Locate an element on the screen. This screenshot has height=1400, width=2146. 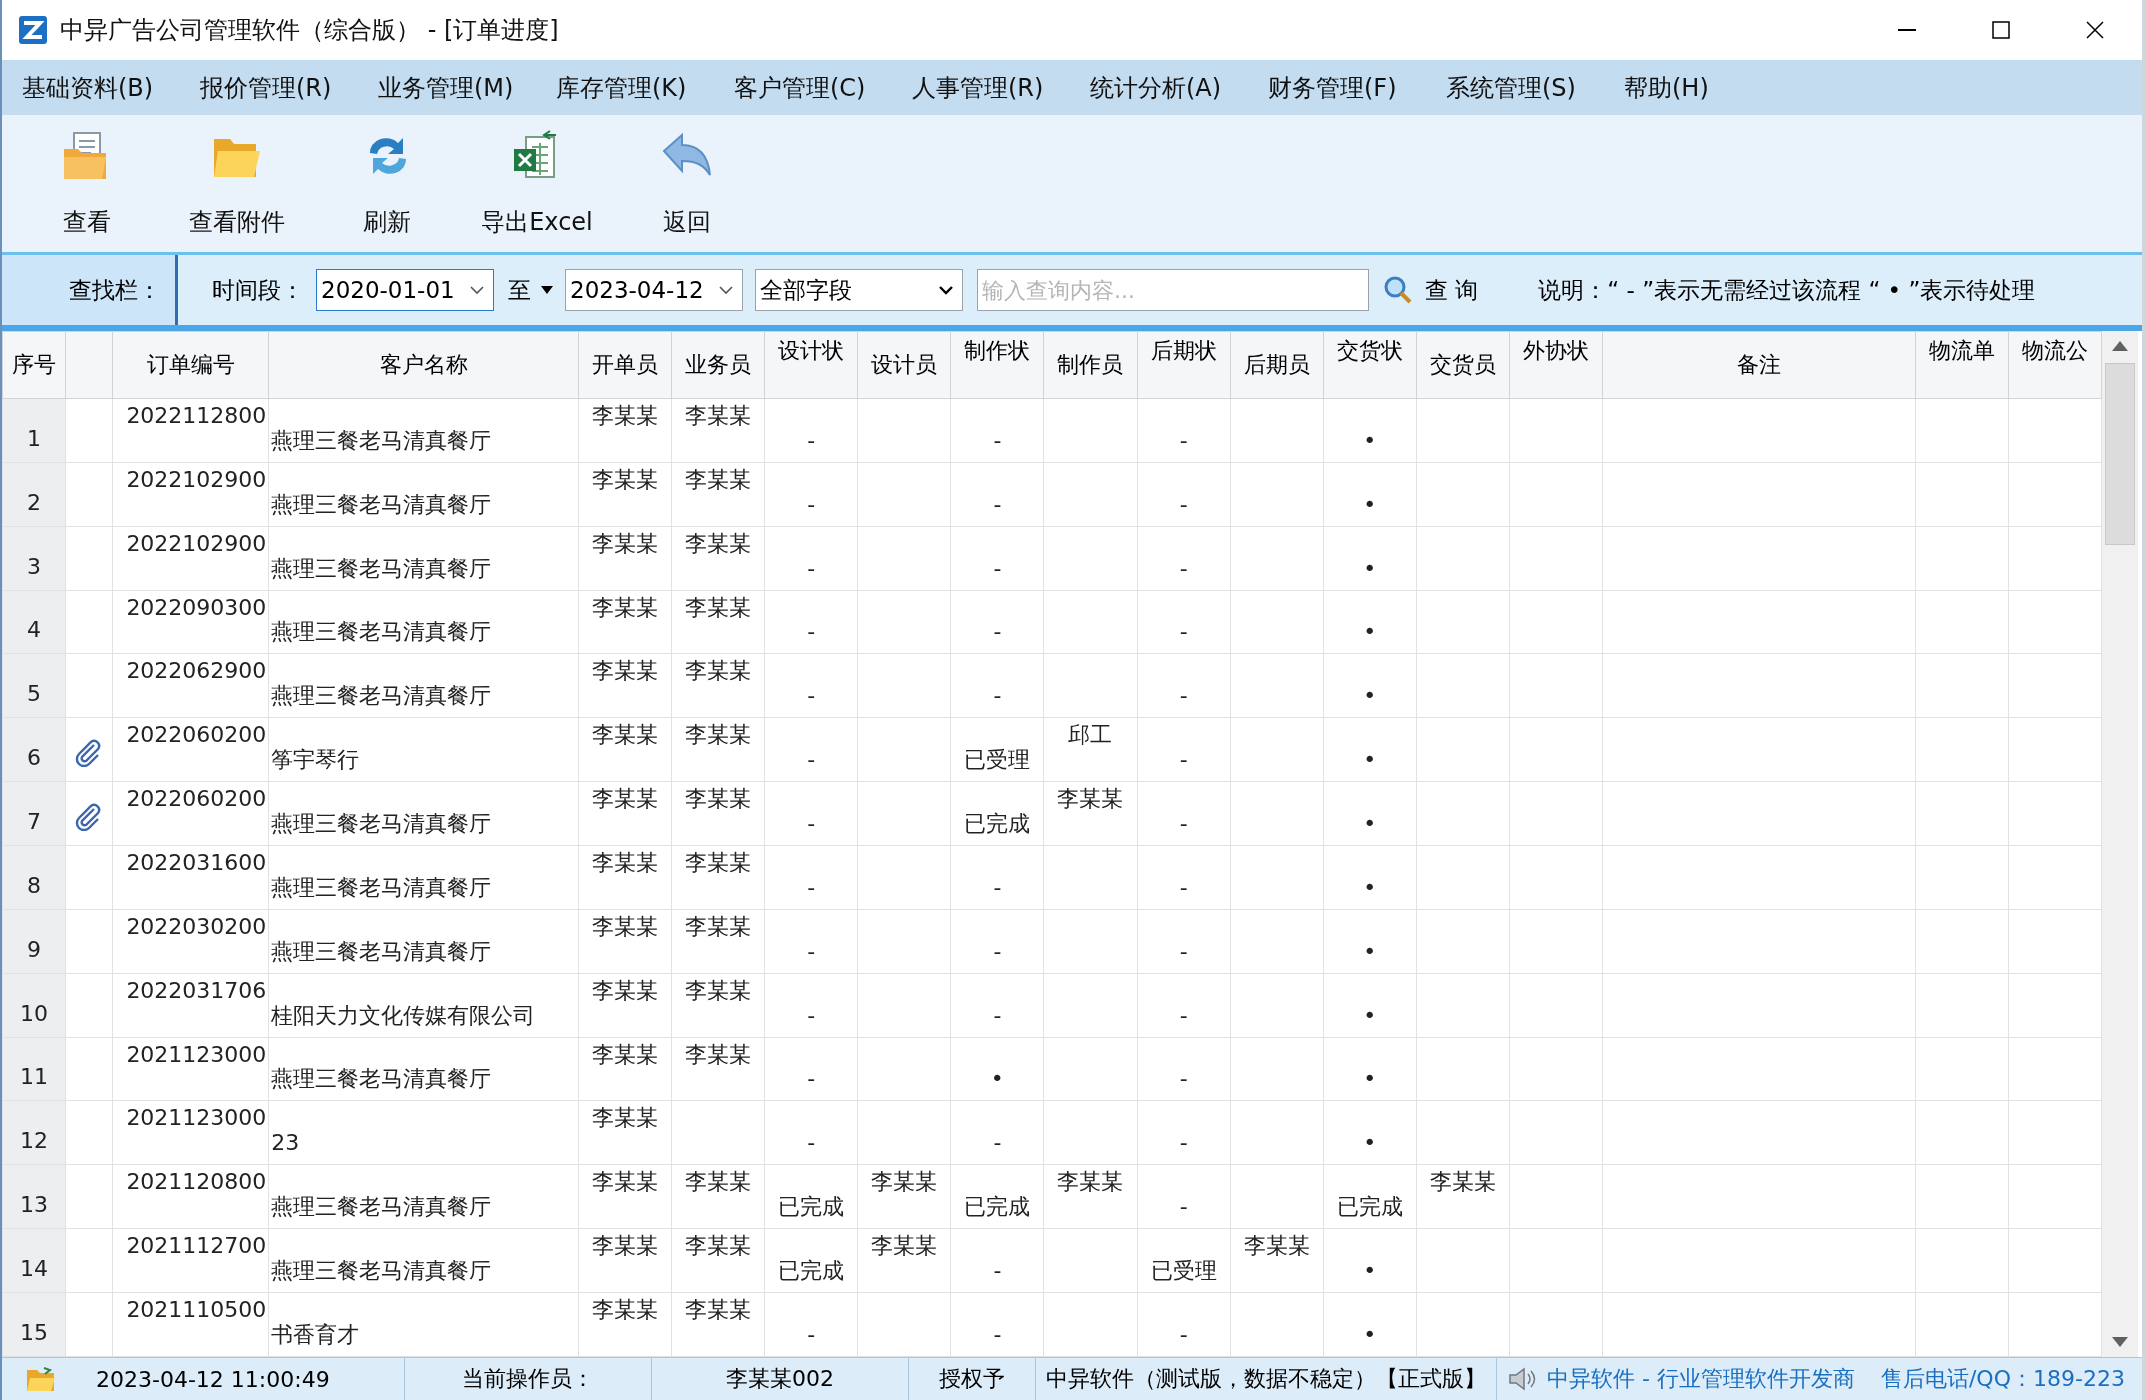
column-header: 设计状 is located at coordinates (811, 365).